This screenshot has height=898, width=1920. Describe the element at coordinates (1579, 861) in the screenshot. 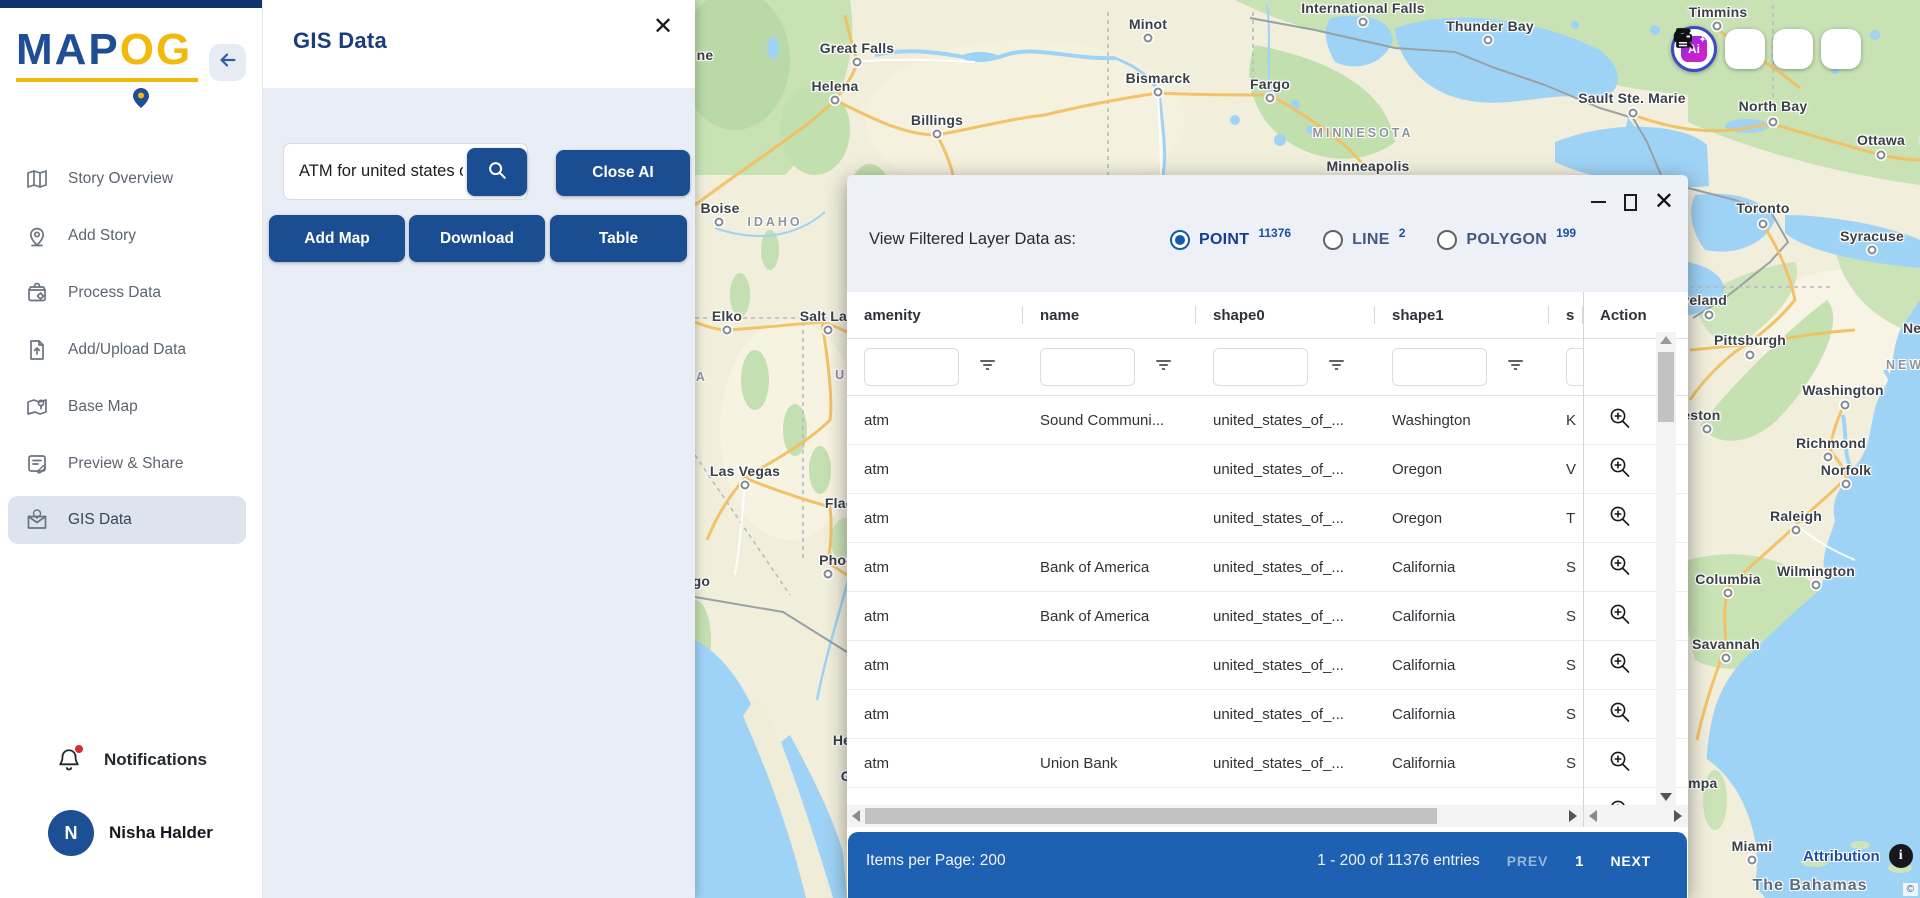

I see `current-page: 1` at that location.